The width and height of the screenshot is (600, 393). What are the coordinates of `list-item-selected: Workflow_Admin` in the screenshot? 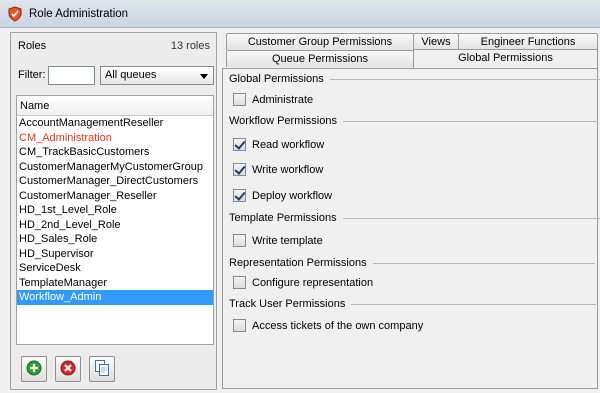 It's located at (115, 297).